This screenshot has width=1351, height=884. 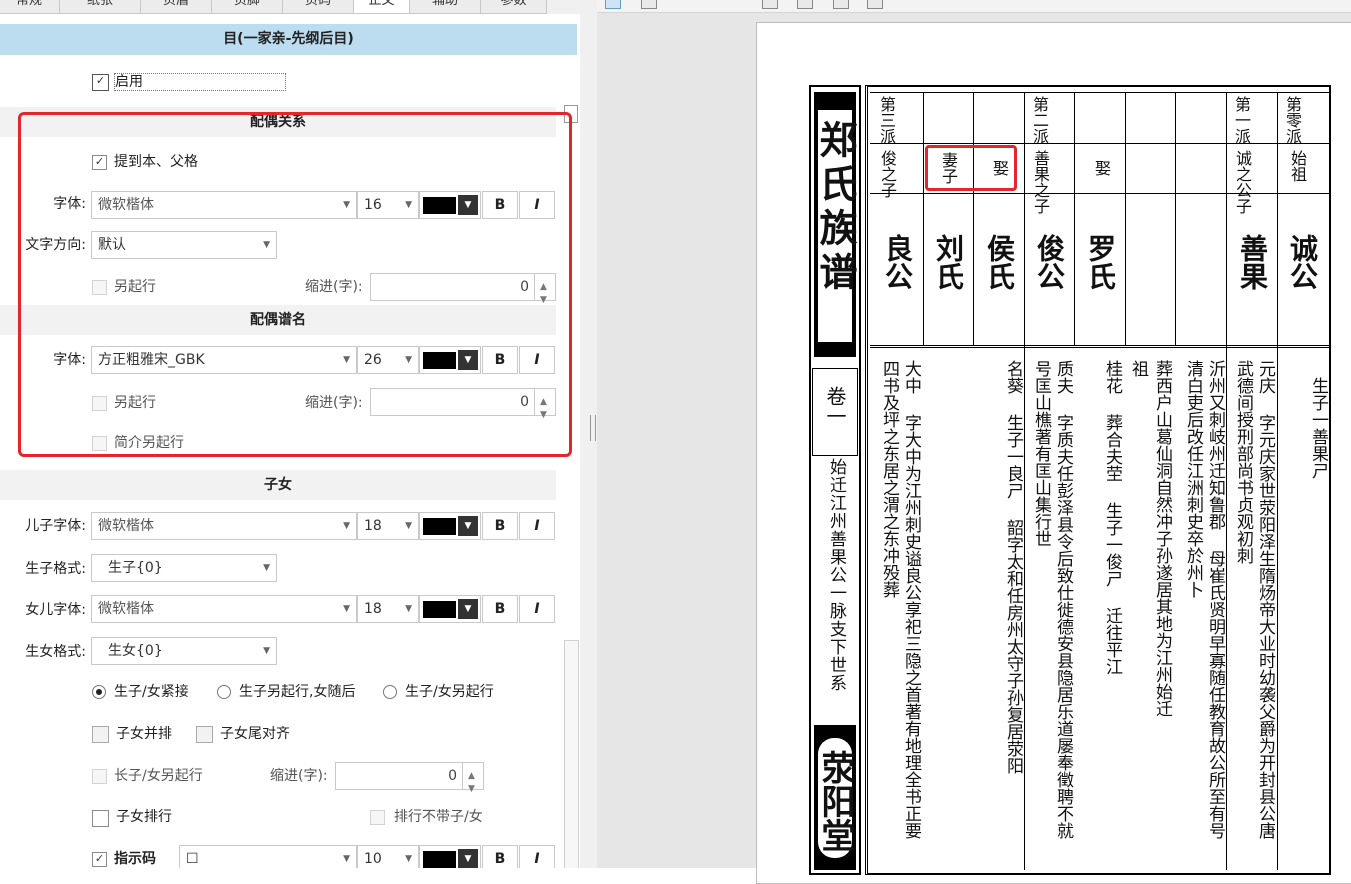 I want to click on bio-4: 祖, so click(x=1138, y=368).